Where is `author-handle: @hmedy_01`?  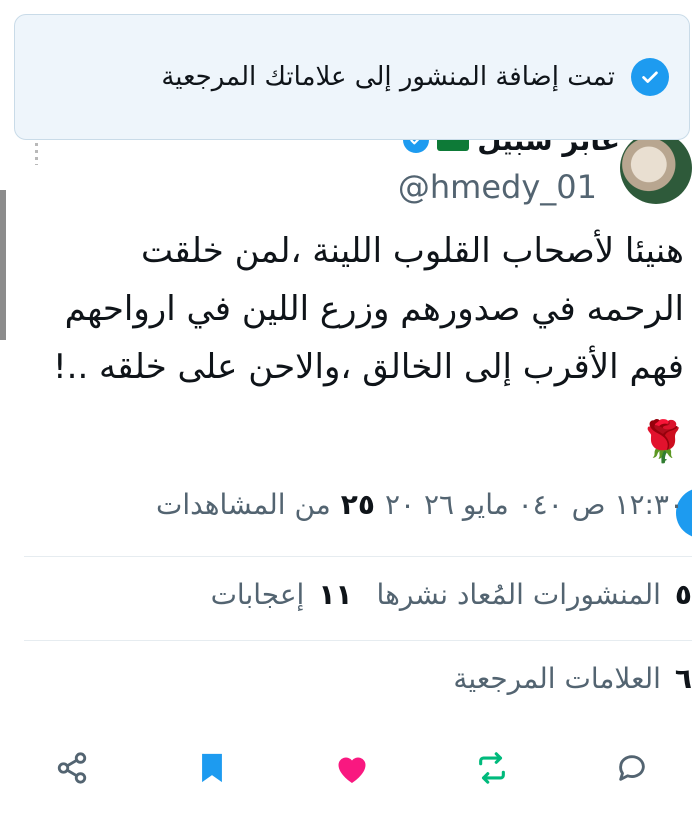
author-handle: @hmedy_01 is located at coordinates (497, 187).